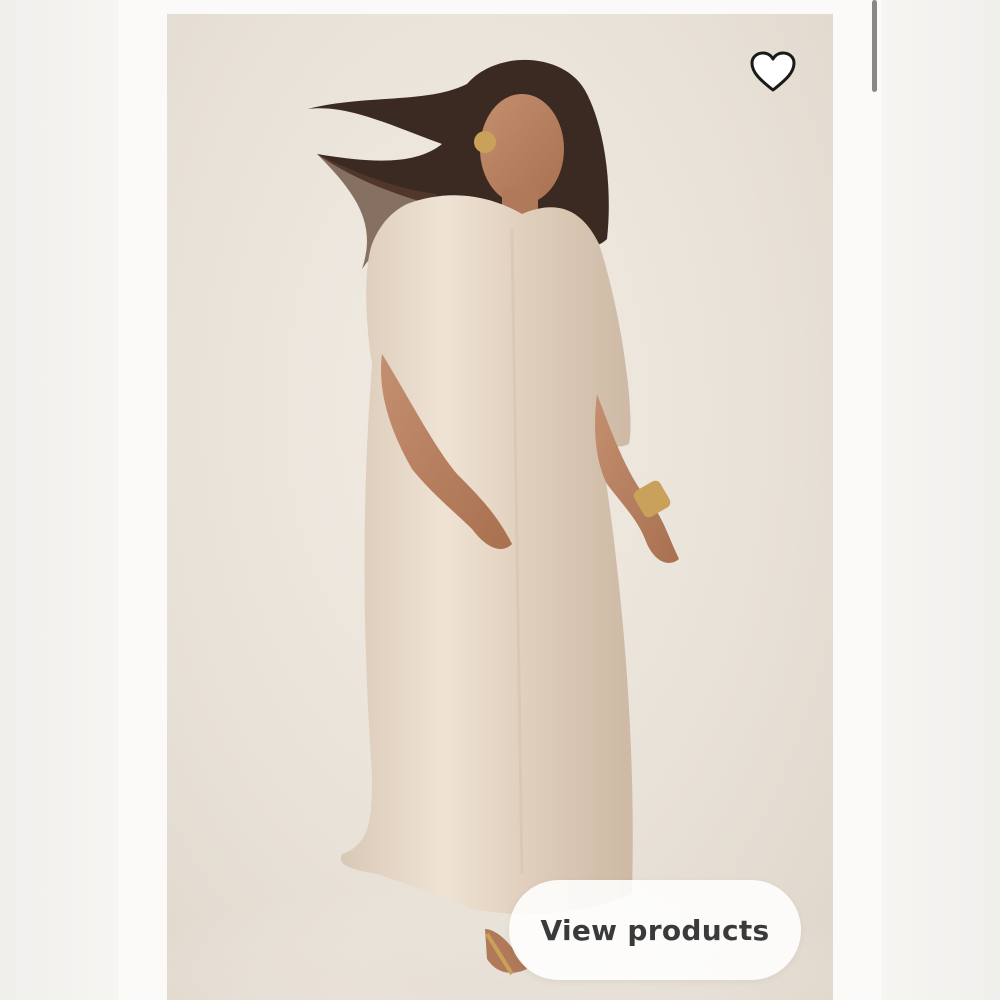 Image resolution: width=1000 pixels, height=1000 pixels. What do you see at coordinates (940, 500) in the screenshot?
I see `right-blurred-background` at bounding box center [940, 500].